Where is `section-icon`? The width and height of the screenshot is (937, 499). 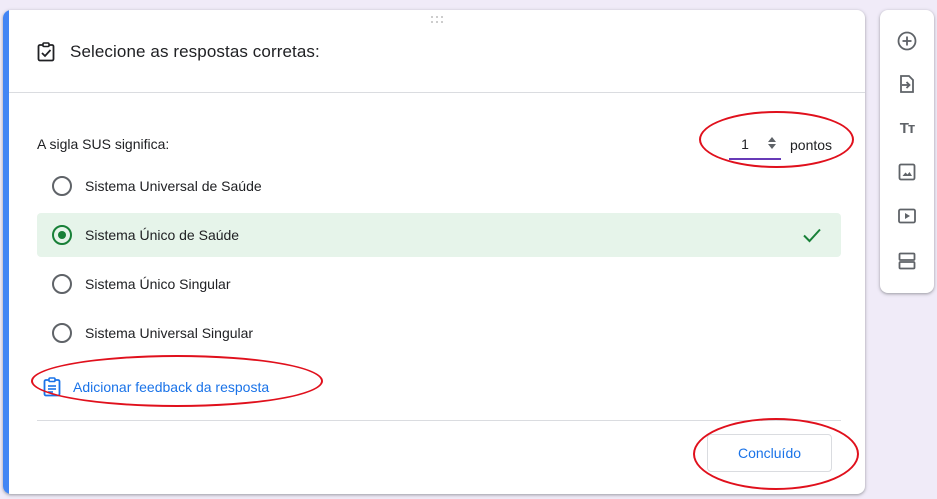 section-icon is located at coordinates (907, 261).